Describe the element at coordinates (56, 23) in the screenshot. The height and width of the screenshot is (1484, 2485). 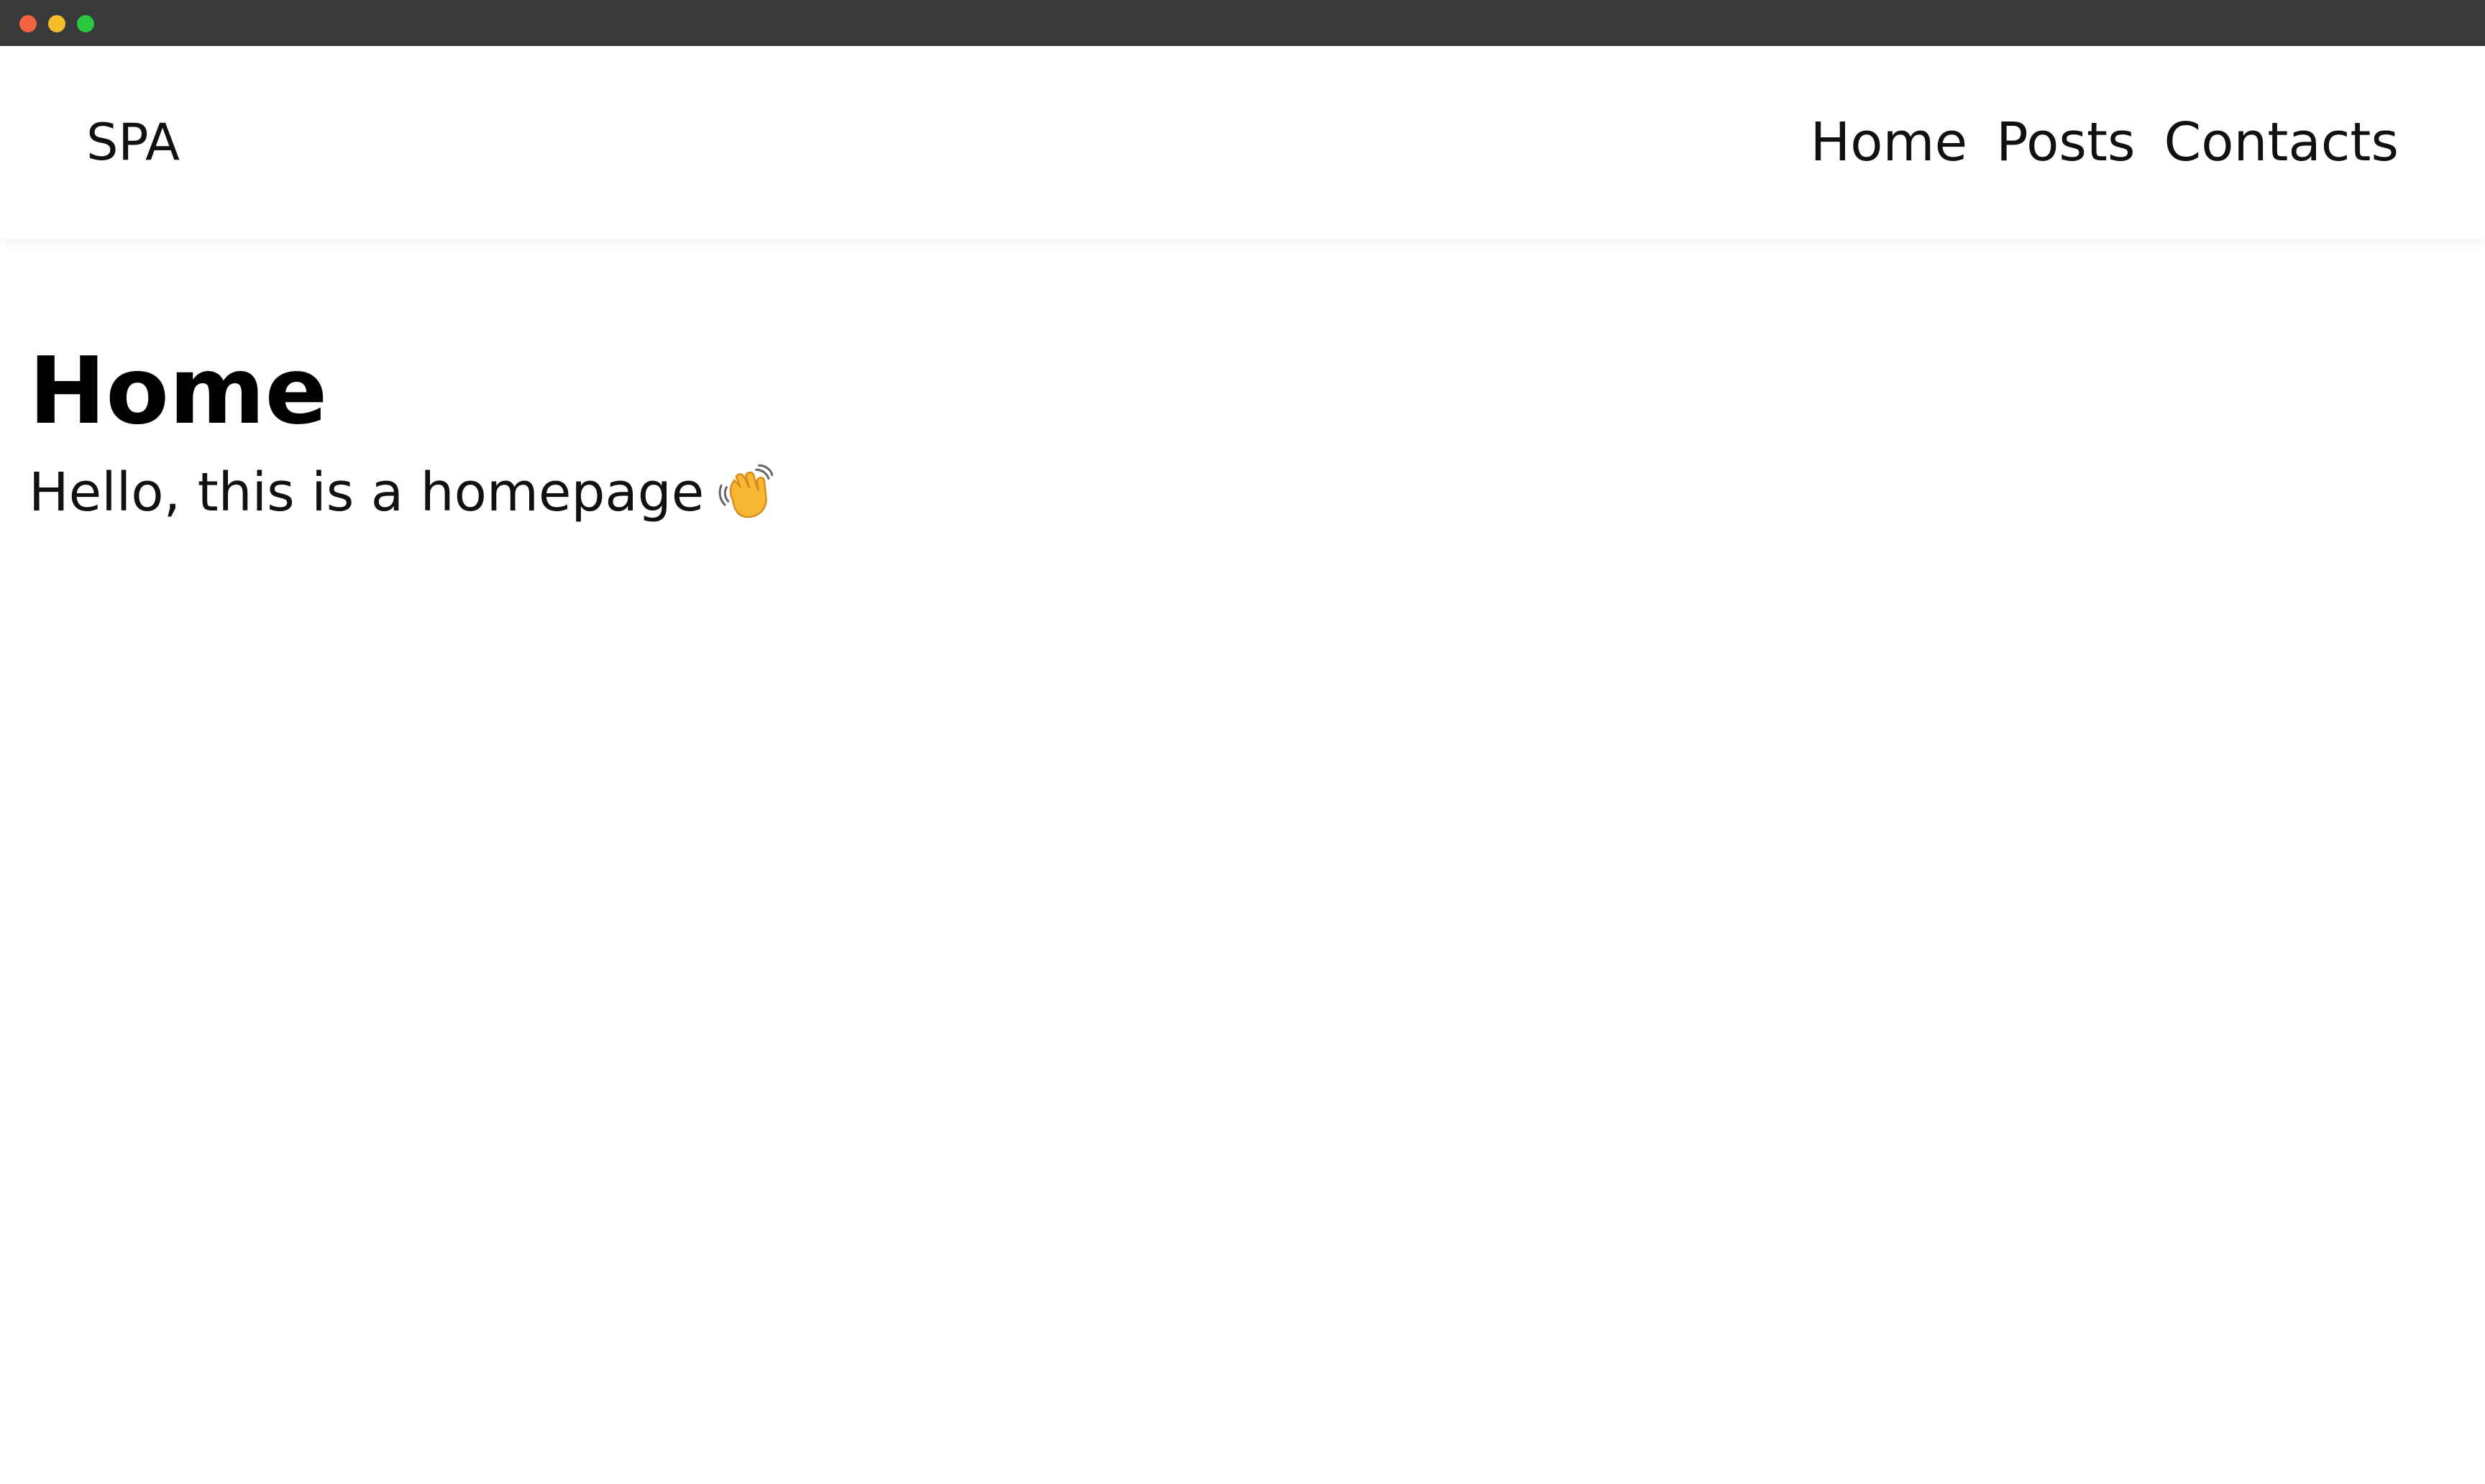
I see `minimize-window-button` at that location.